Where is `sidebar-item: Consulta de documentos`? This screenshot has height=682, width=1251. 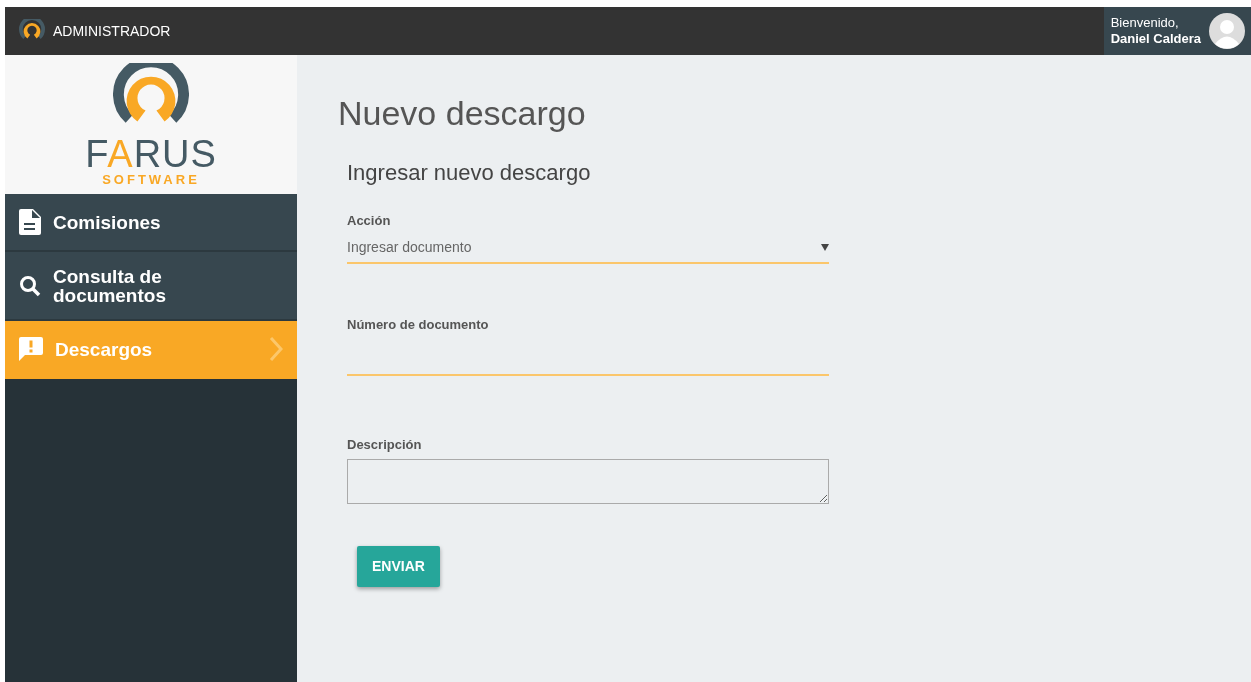 sidebar-item: Consulta de documentos is located at coordinates (151, 286).